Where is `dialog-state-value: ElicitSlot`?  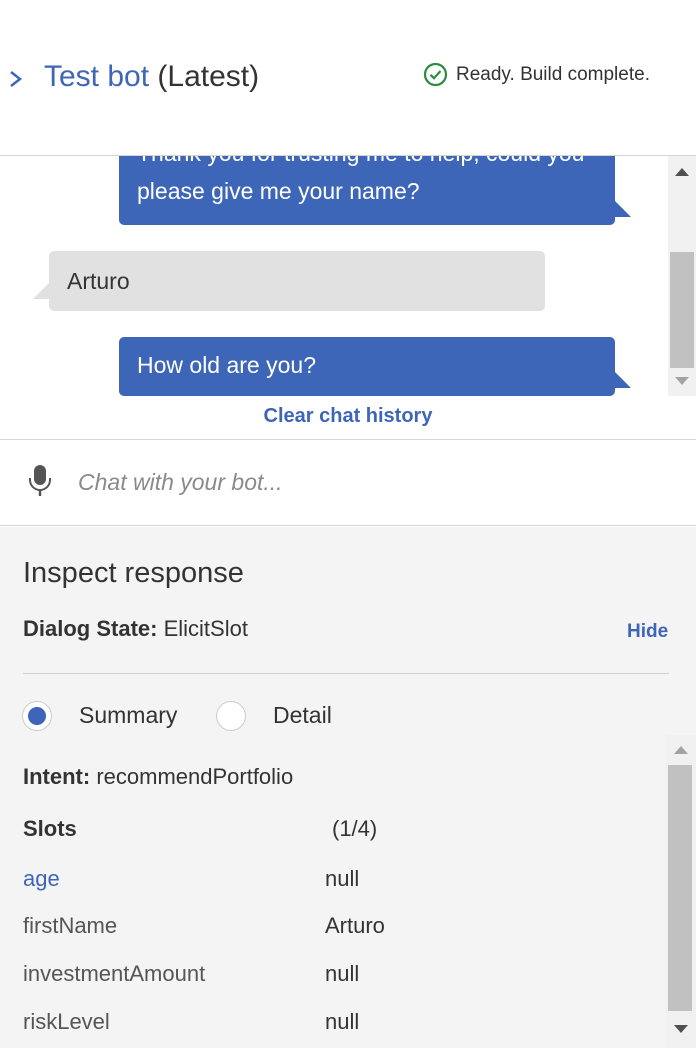 dialog-state-value: ElicitSlot is located at coordinates (202, 628).